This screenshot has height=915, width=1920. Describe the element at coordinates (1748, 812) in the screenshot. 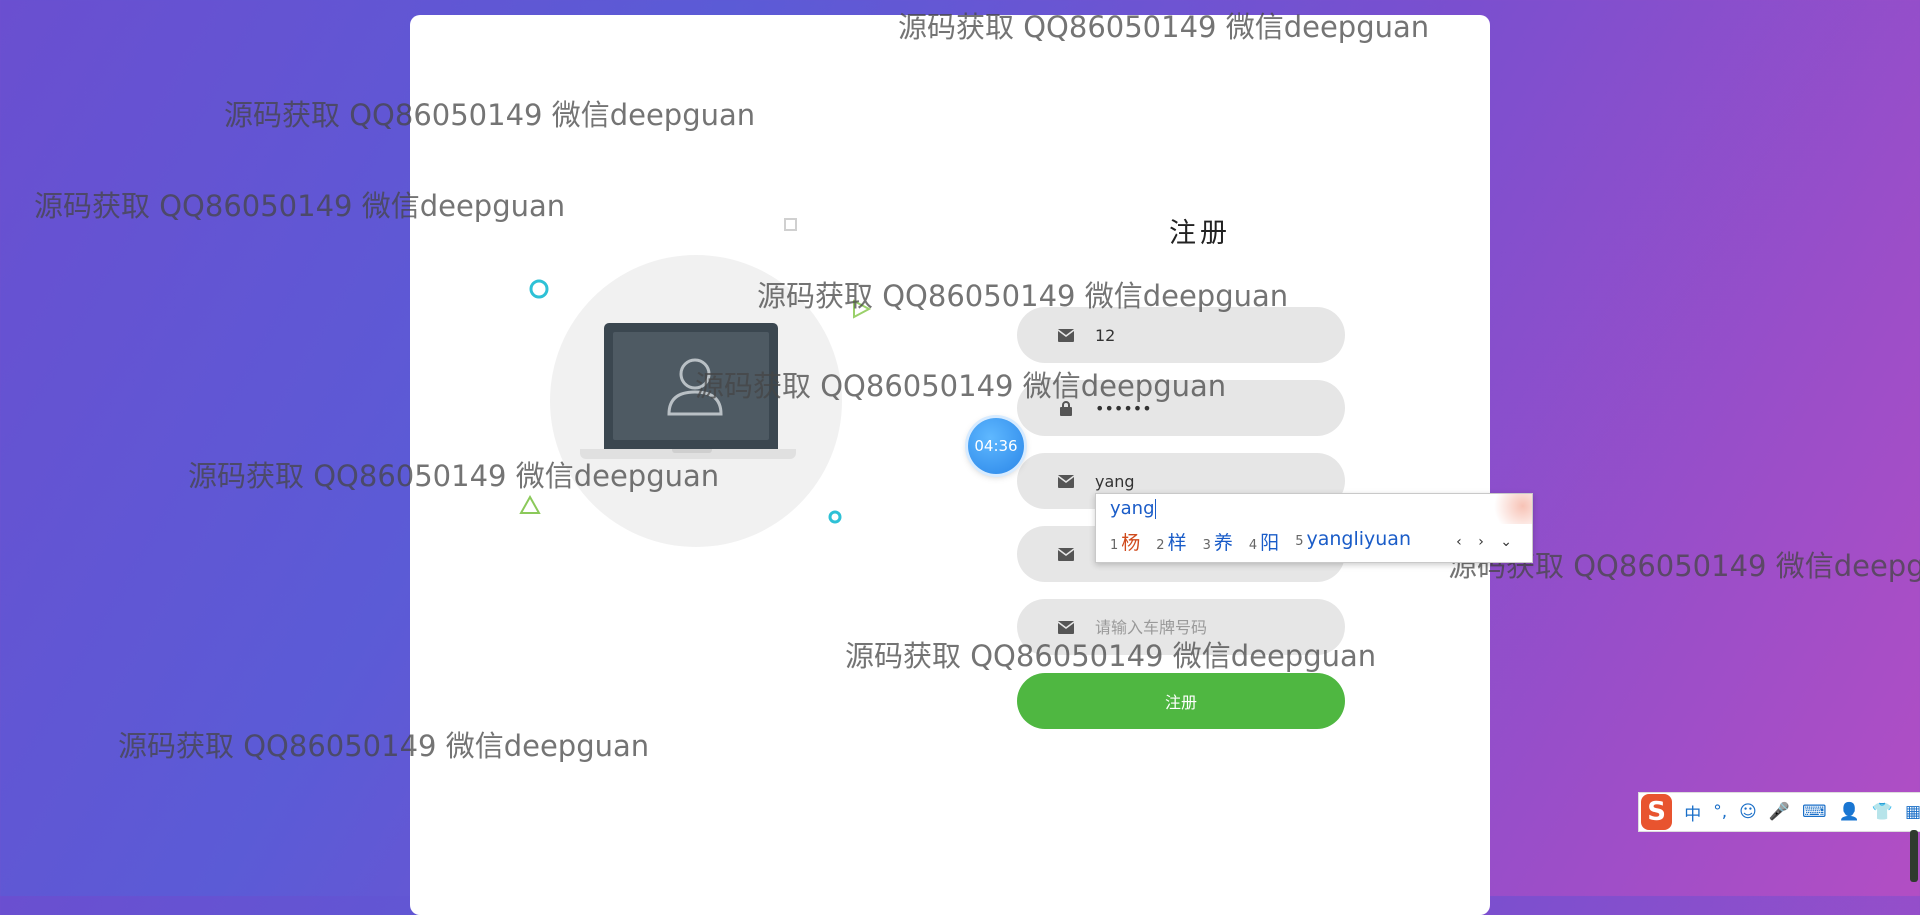

I see `ime-emoji-icon: ☺` at that location.